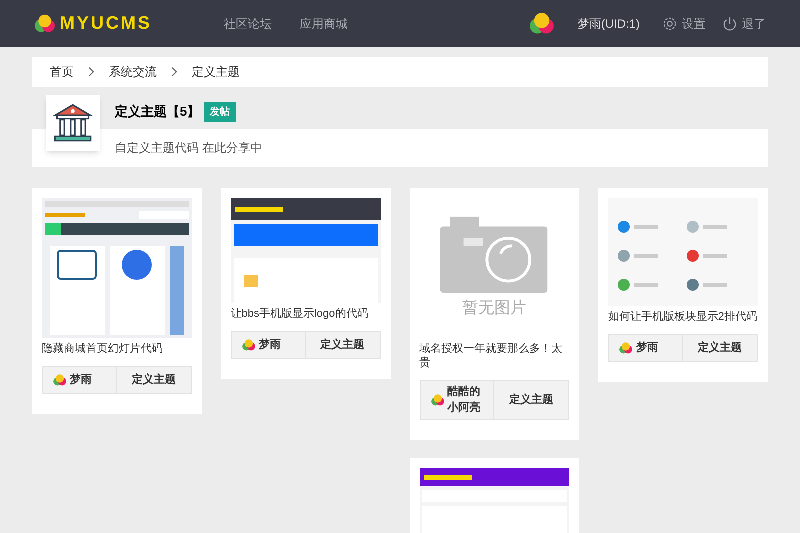 The width and height of the screenshot is (800, 533). Describe the element at coordinates (157, 112) in the screenshot. I see `forum-title: 定义主题【5】` at that location.